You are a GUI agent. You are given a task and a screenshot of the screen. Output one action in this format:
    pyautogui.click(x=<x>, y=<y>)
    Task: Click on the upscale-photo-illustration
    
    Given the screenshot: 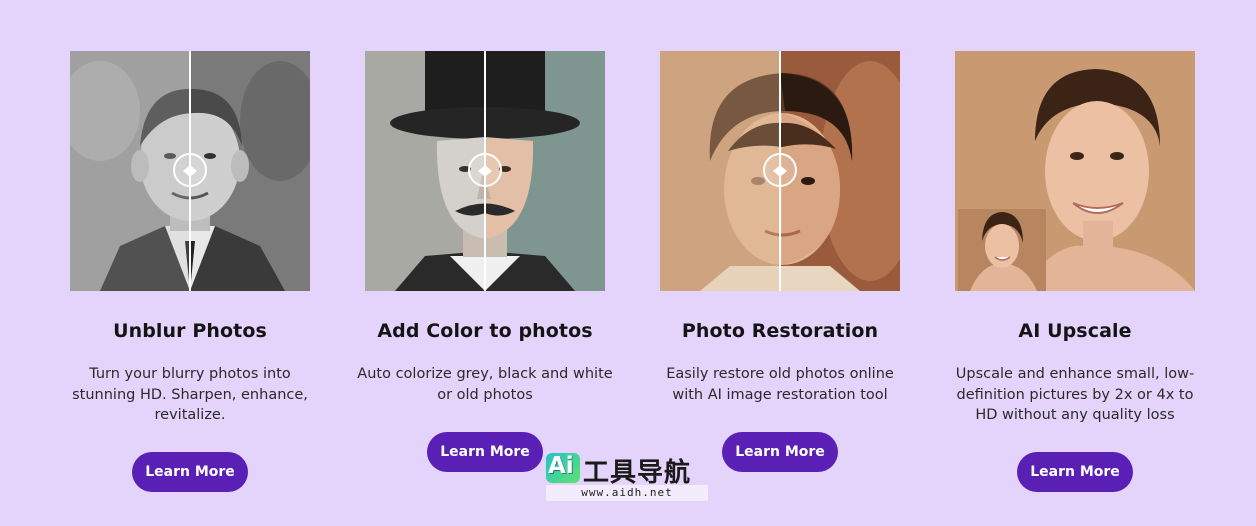 What is the action you would take?
    pyautogui.click(x=1075, y=171)
    